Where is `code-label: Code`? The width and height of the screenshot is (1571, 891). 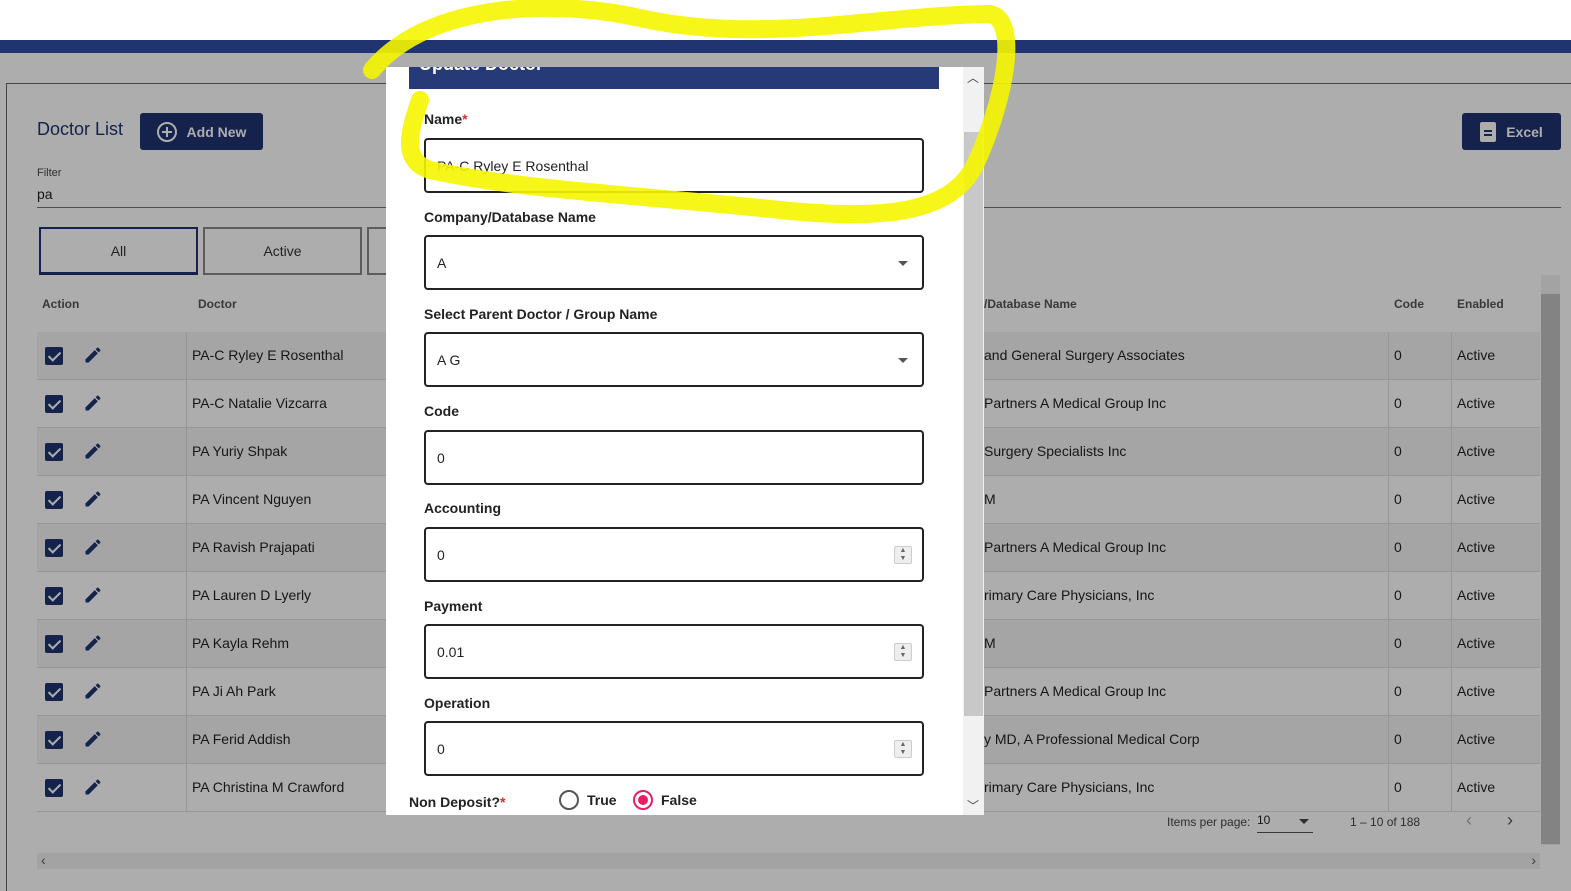 code-label: Code is located at coordinates (441, 411).